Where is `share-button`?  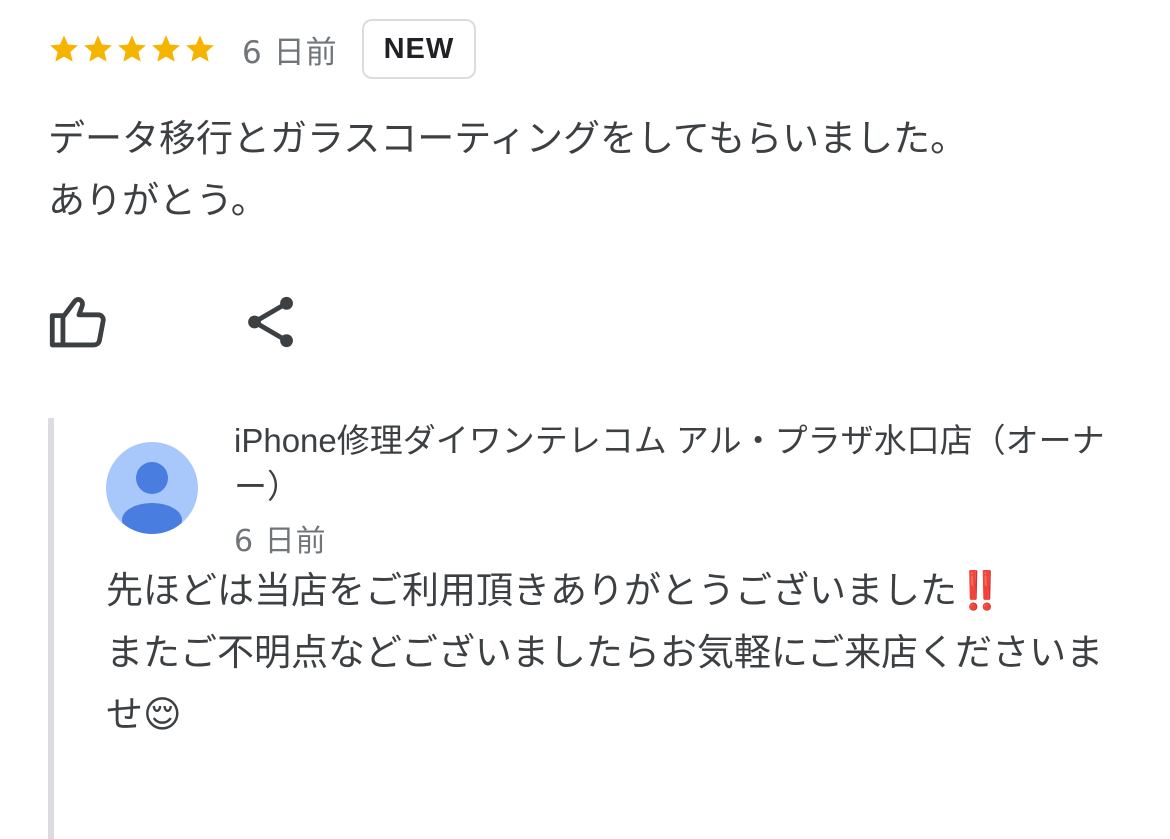 share-button is located at coordinates (270, 322).